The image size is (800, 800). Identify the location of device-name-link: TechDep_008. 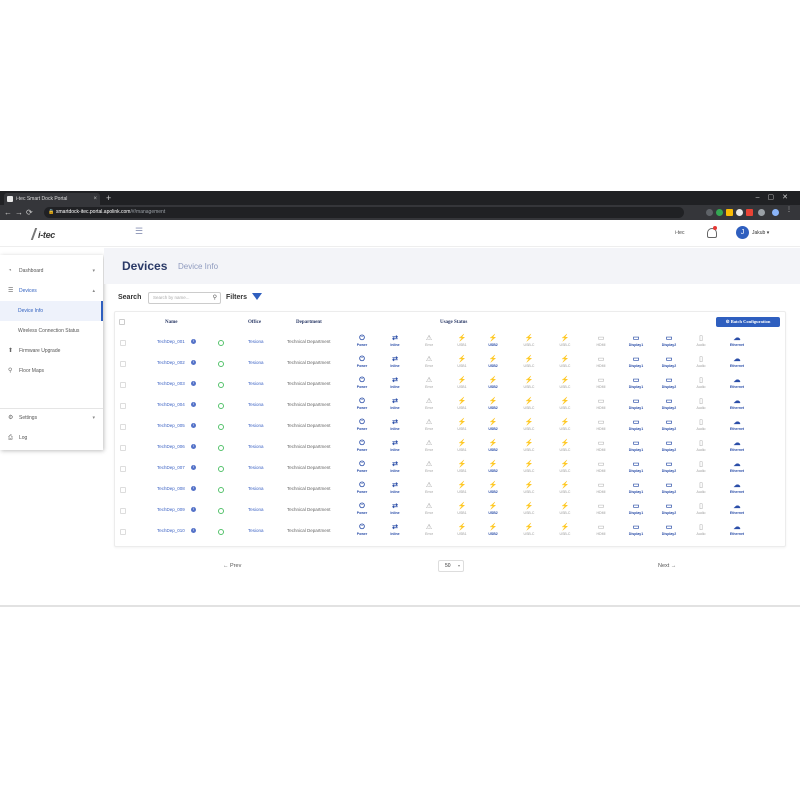
(171, 488).